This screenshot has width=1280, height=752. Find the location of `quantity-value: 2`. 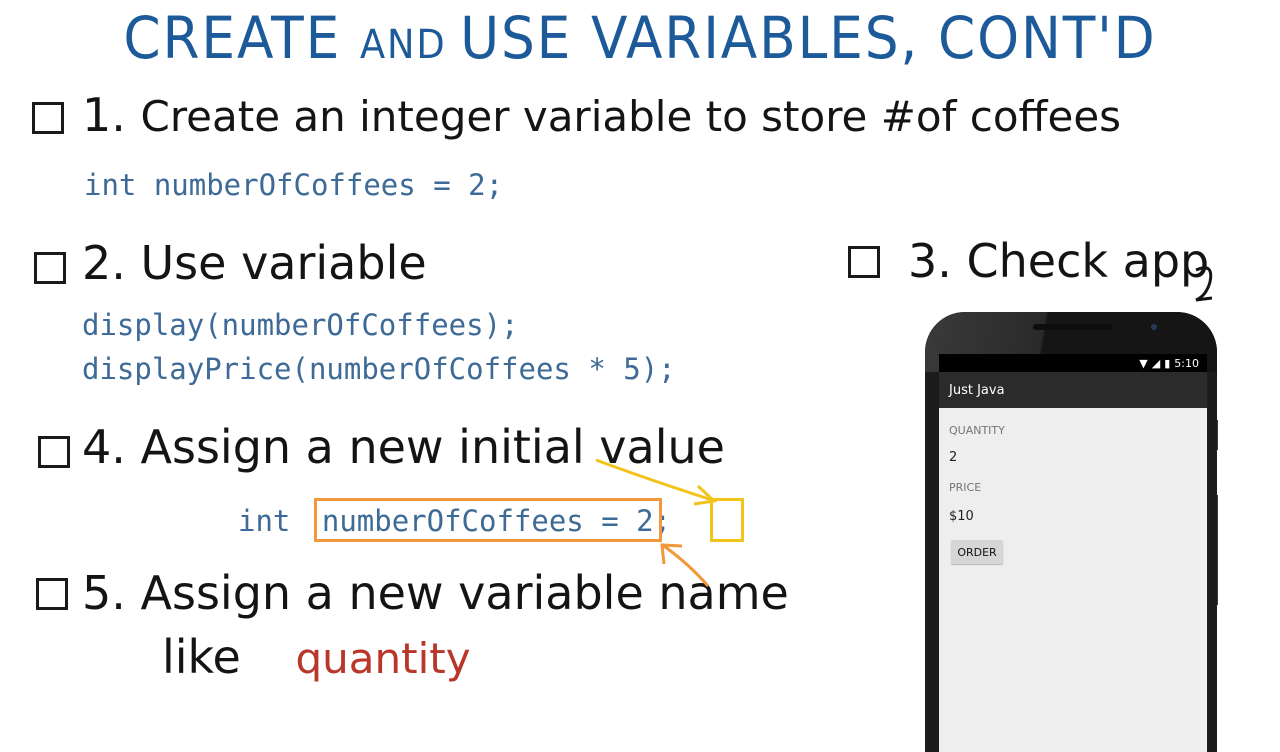

quantity-value: 2 is located at coordinates (953, 457).